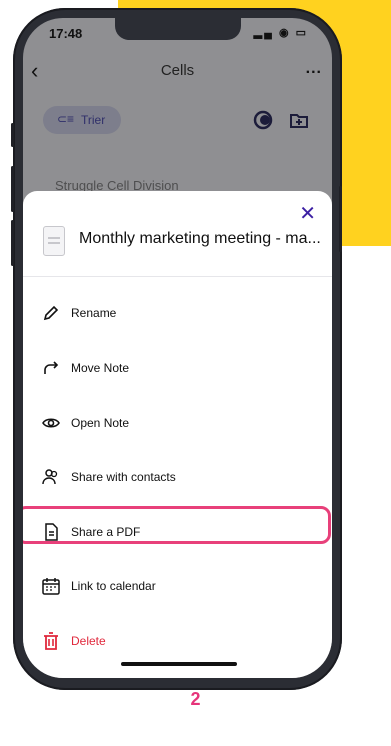 The height and width of the screenshot is (746, 391). I want to click on home-indicator, so click(179, 664).